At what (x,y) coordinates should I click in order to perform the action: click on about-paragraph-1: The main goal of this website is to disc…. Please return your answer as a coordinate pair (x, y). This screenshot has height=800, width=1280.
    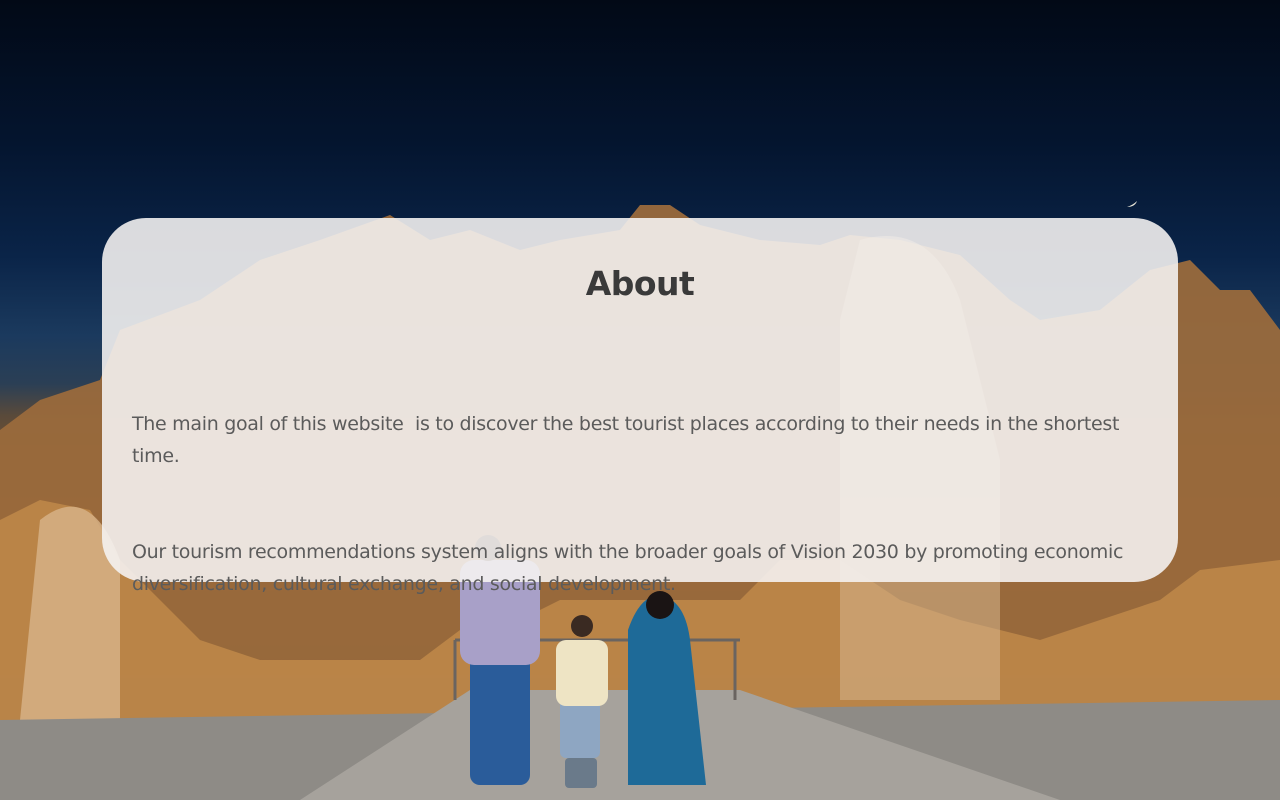
    Looking at the image, I should click on (628, 440).